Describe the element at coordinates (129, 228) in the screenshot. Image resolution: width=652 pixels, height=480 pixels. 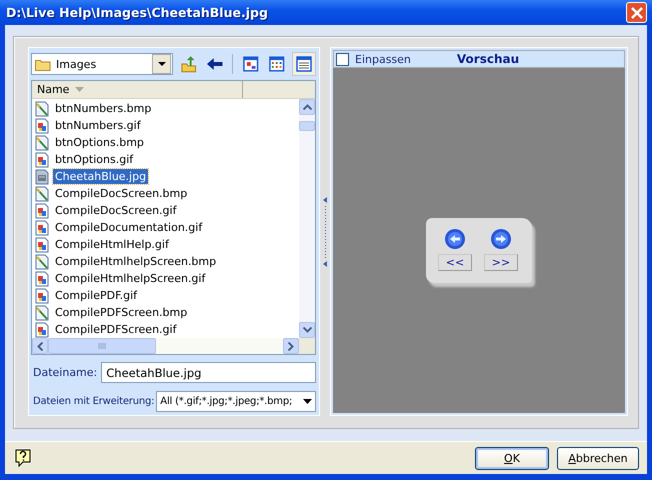
I see `file-name: CompileDocumentation.gif` at that location.